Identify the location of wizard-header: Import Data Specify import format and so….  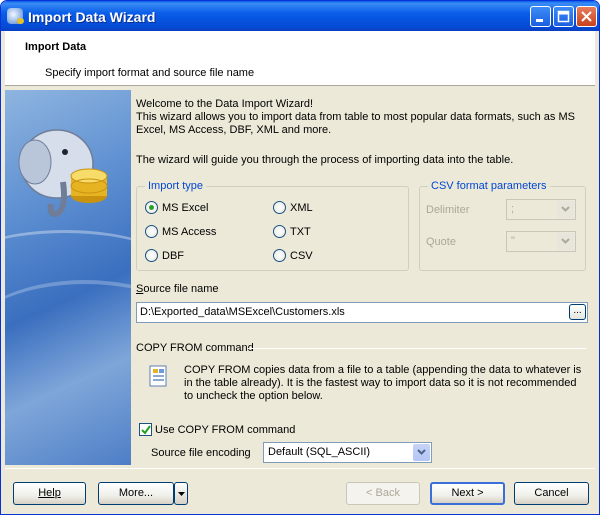
(300, 58).